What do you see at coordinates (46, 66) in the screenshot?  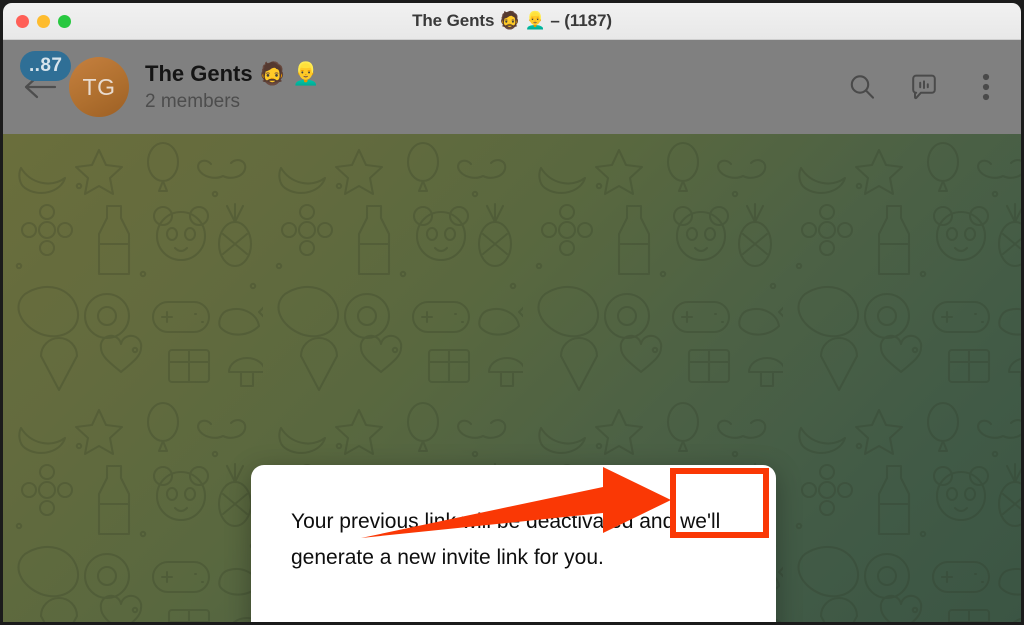 I see `unread-count-badge: ..87` at bounding box center [46, 66].